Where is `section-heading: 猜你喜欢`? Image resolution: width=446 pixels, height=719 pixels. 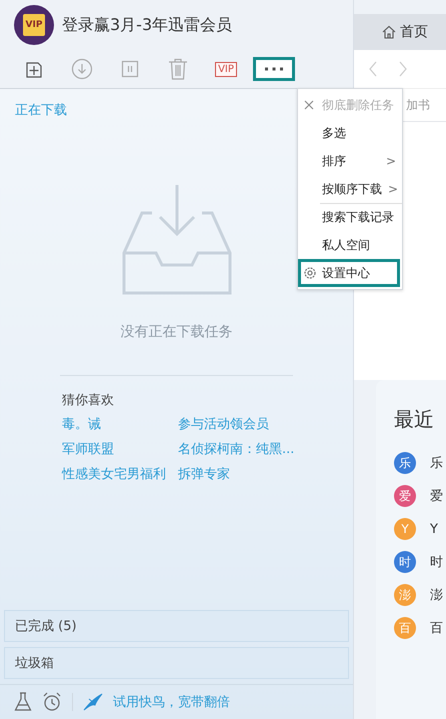
section-heading: 猜你喜欢 is located at coordinates (88, 400).